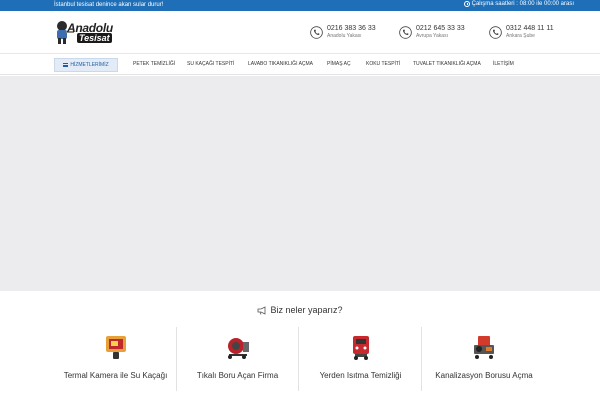 The image size is (600, 400). I want to click on phone-label: Avrupa Yakası, so click(432, 36).